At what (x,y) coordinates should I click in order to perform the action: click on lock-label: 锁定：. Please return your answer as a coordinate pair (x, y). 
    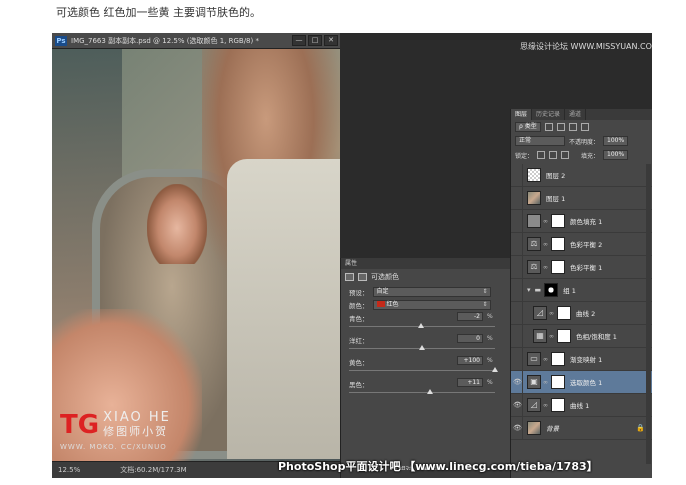
    Looking at the image, I should click on (524, 156).